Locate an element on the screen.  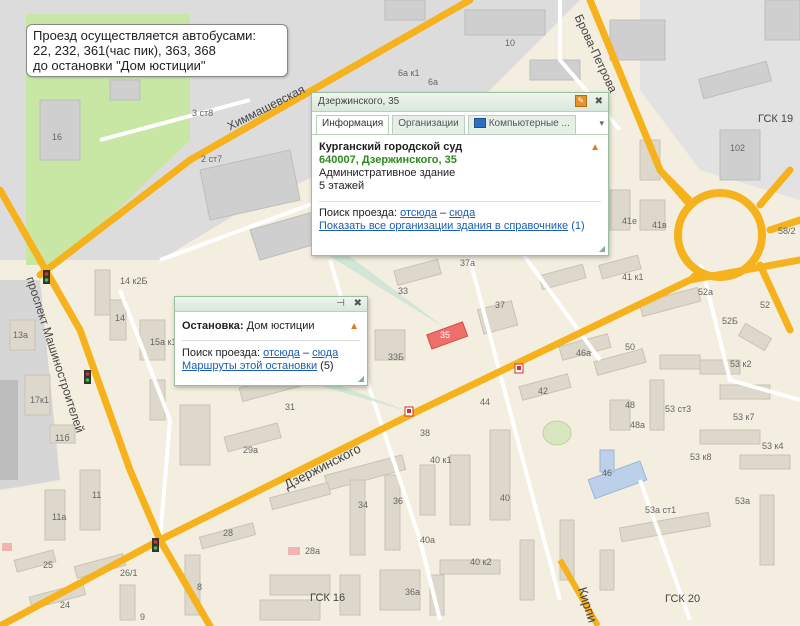
house-label: 33 is located at coordinates (403, 291).